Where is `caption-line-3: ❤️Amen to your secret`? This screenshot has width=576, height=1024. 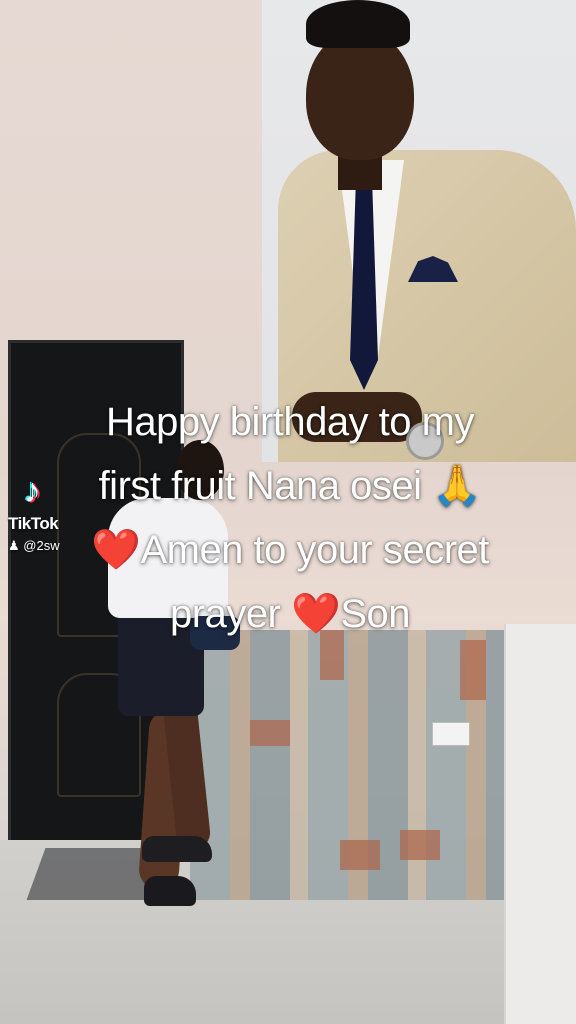 caption-line-3: ❤️Amen to your secret is located at coordinates (290, 550).